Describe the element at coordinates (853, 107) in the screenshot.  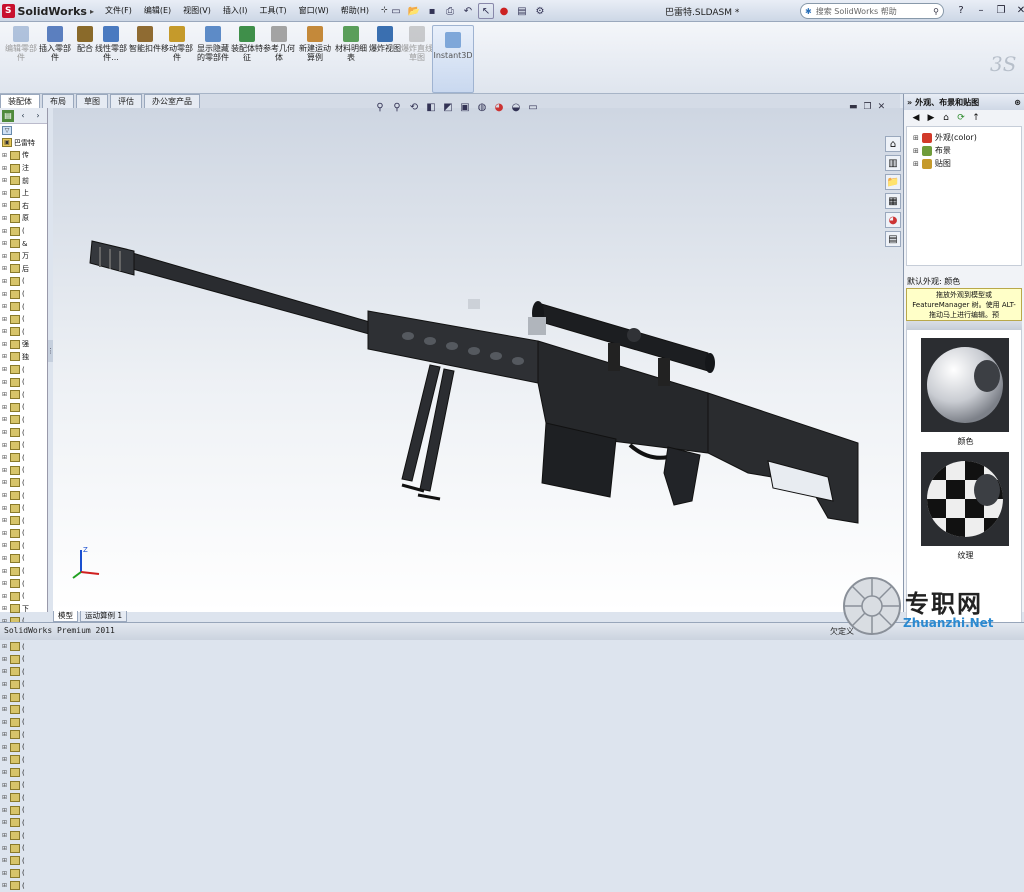
I see `viewport-minimize-icon: ▬` at that location.